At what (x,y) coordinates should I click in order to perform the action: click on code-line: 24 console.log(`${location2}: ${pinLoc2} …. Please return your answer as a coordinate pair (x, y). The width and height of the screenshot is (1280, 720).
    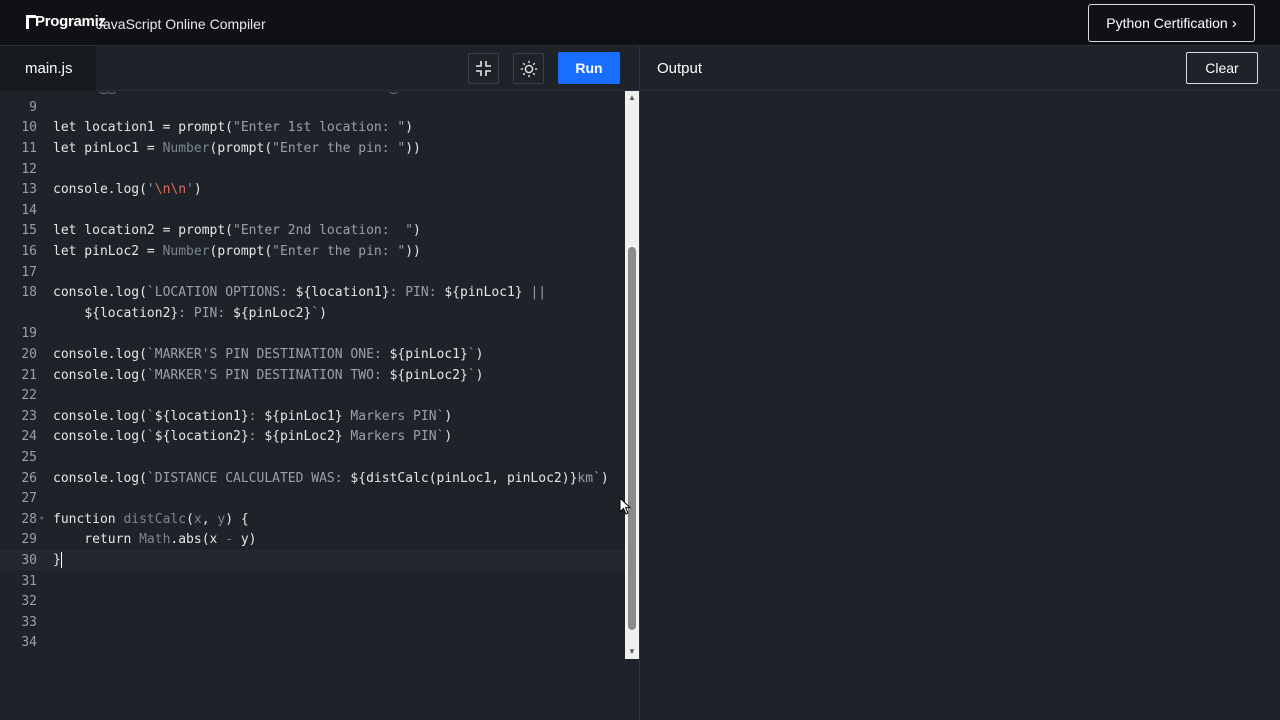
    Looking at the image, I should click on (312, 437).